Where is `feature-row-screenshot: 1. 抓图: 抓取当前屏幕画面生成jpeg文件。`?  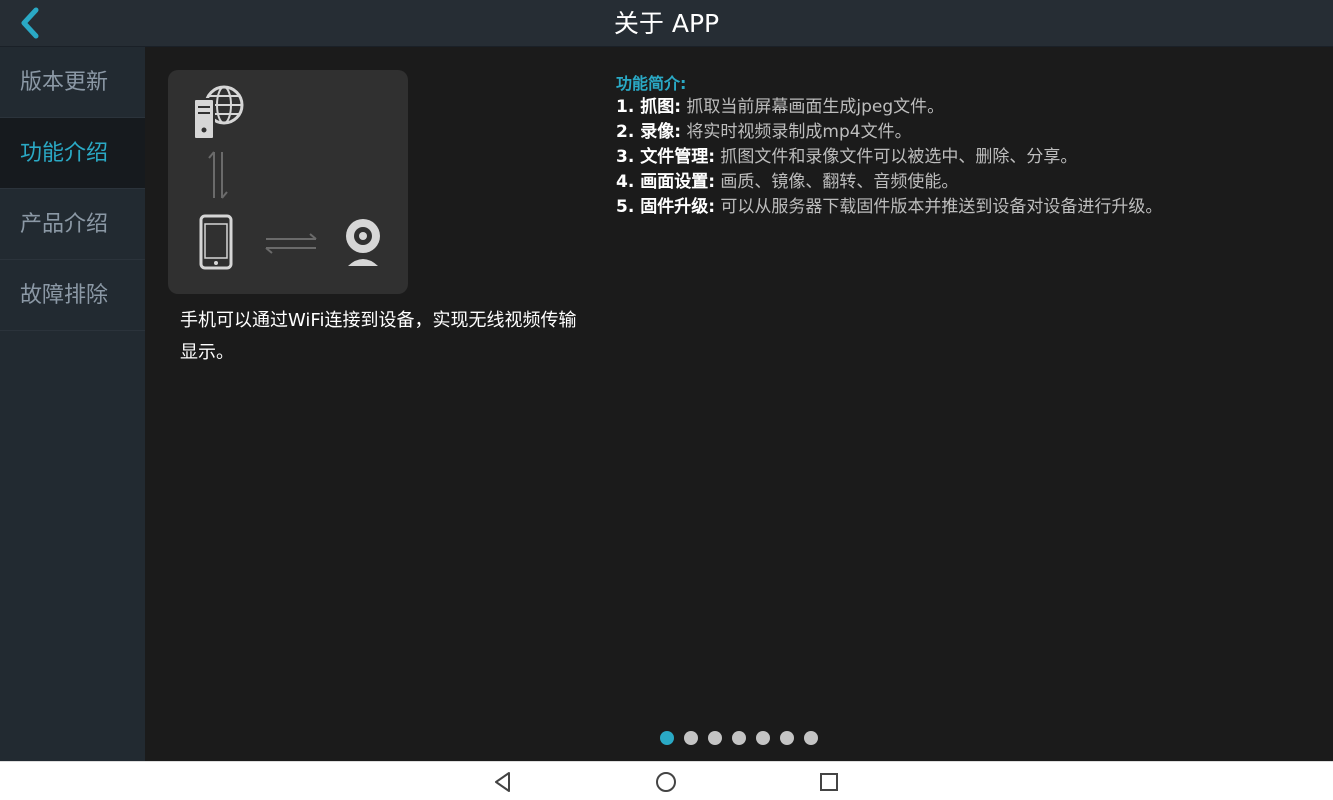 feature-row-screenshot: 1. 抓图: 抓取当前屏幕画面生成jpeg文件。 is located at coordinates (780, 107).